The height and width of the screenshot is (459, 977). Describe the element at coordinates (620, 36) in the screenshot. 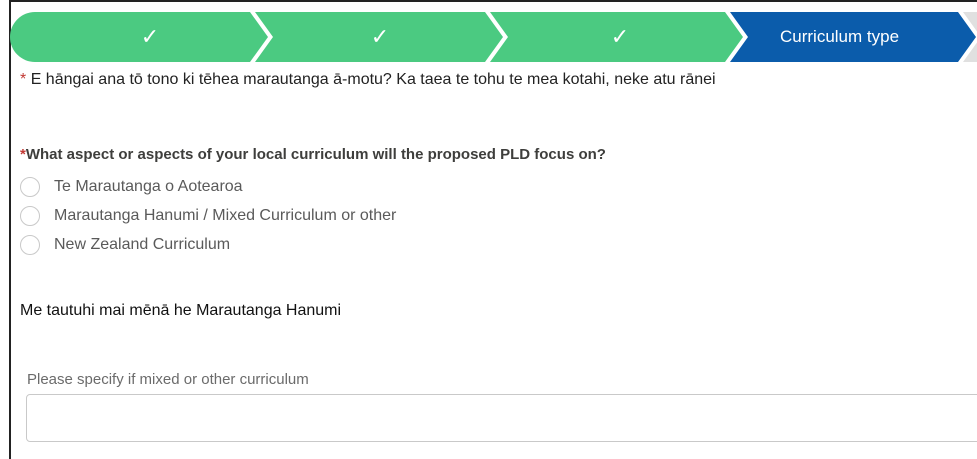

I see `stage-3-check-icon: ✓` at that location.